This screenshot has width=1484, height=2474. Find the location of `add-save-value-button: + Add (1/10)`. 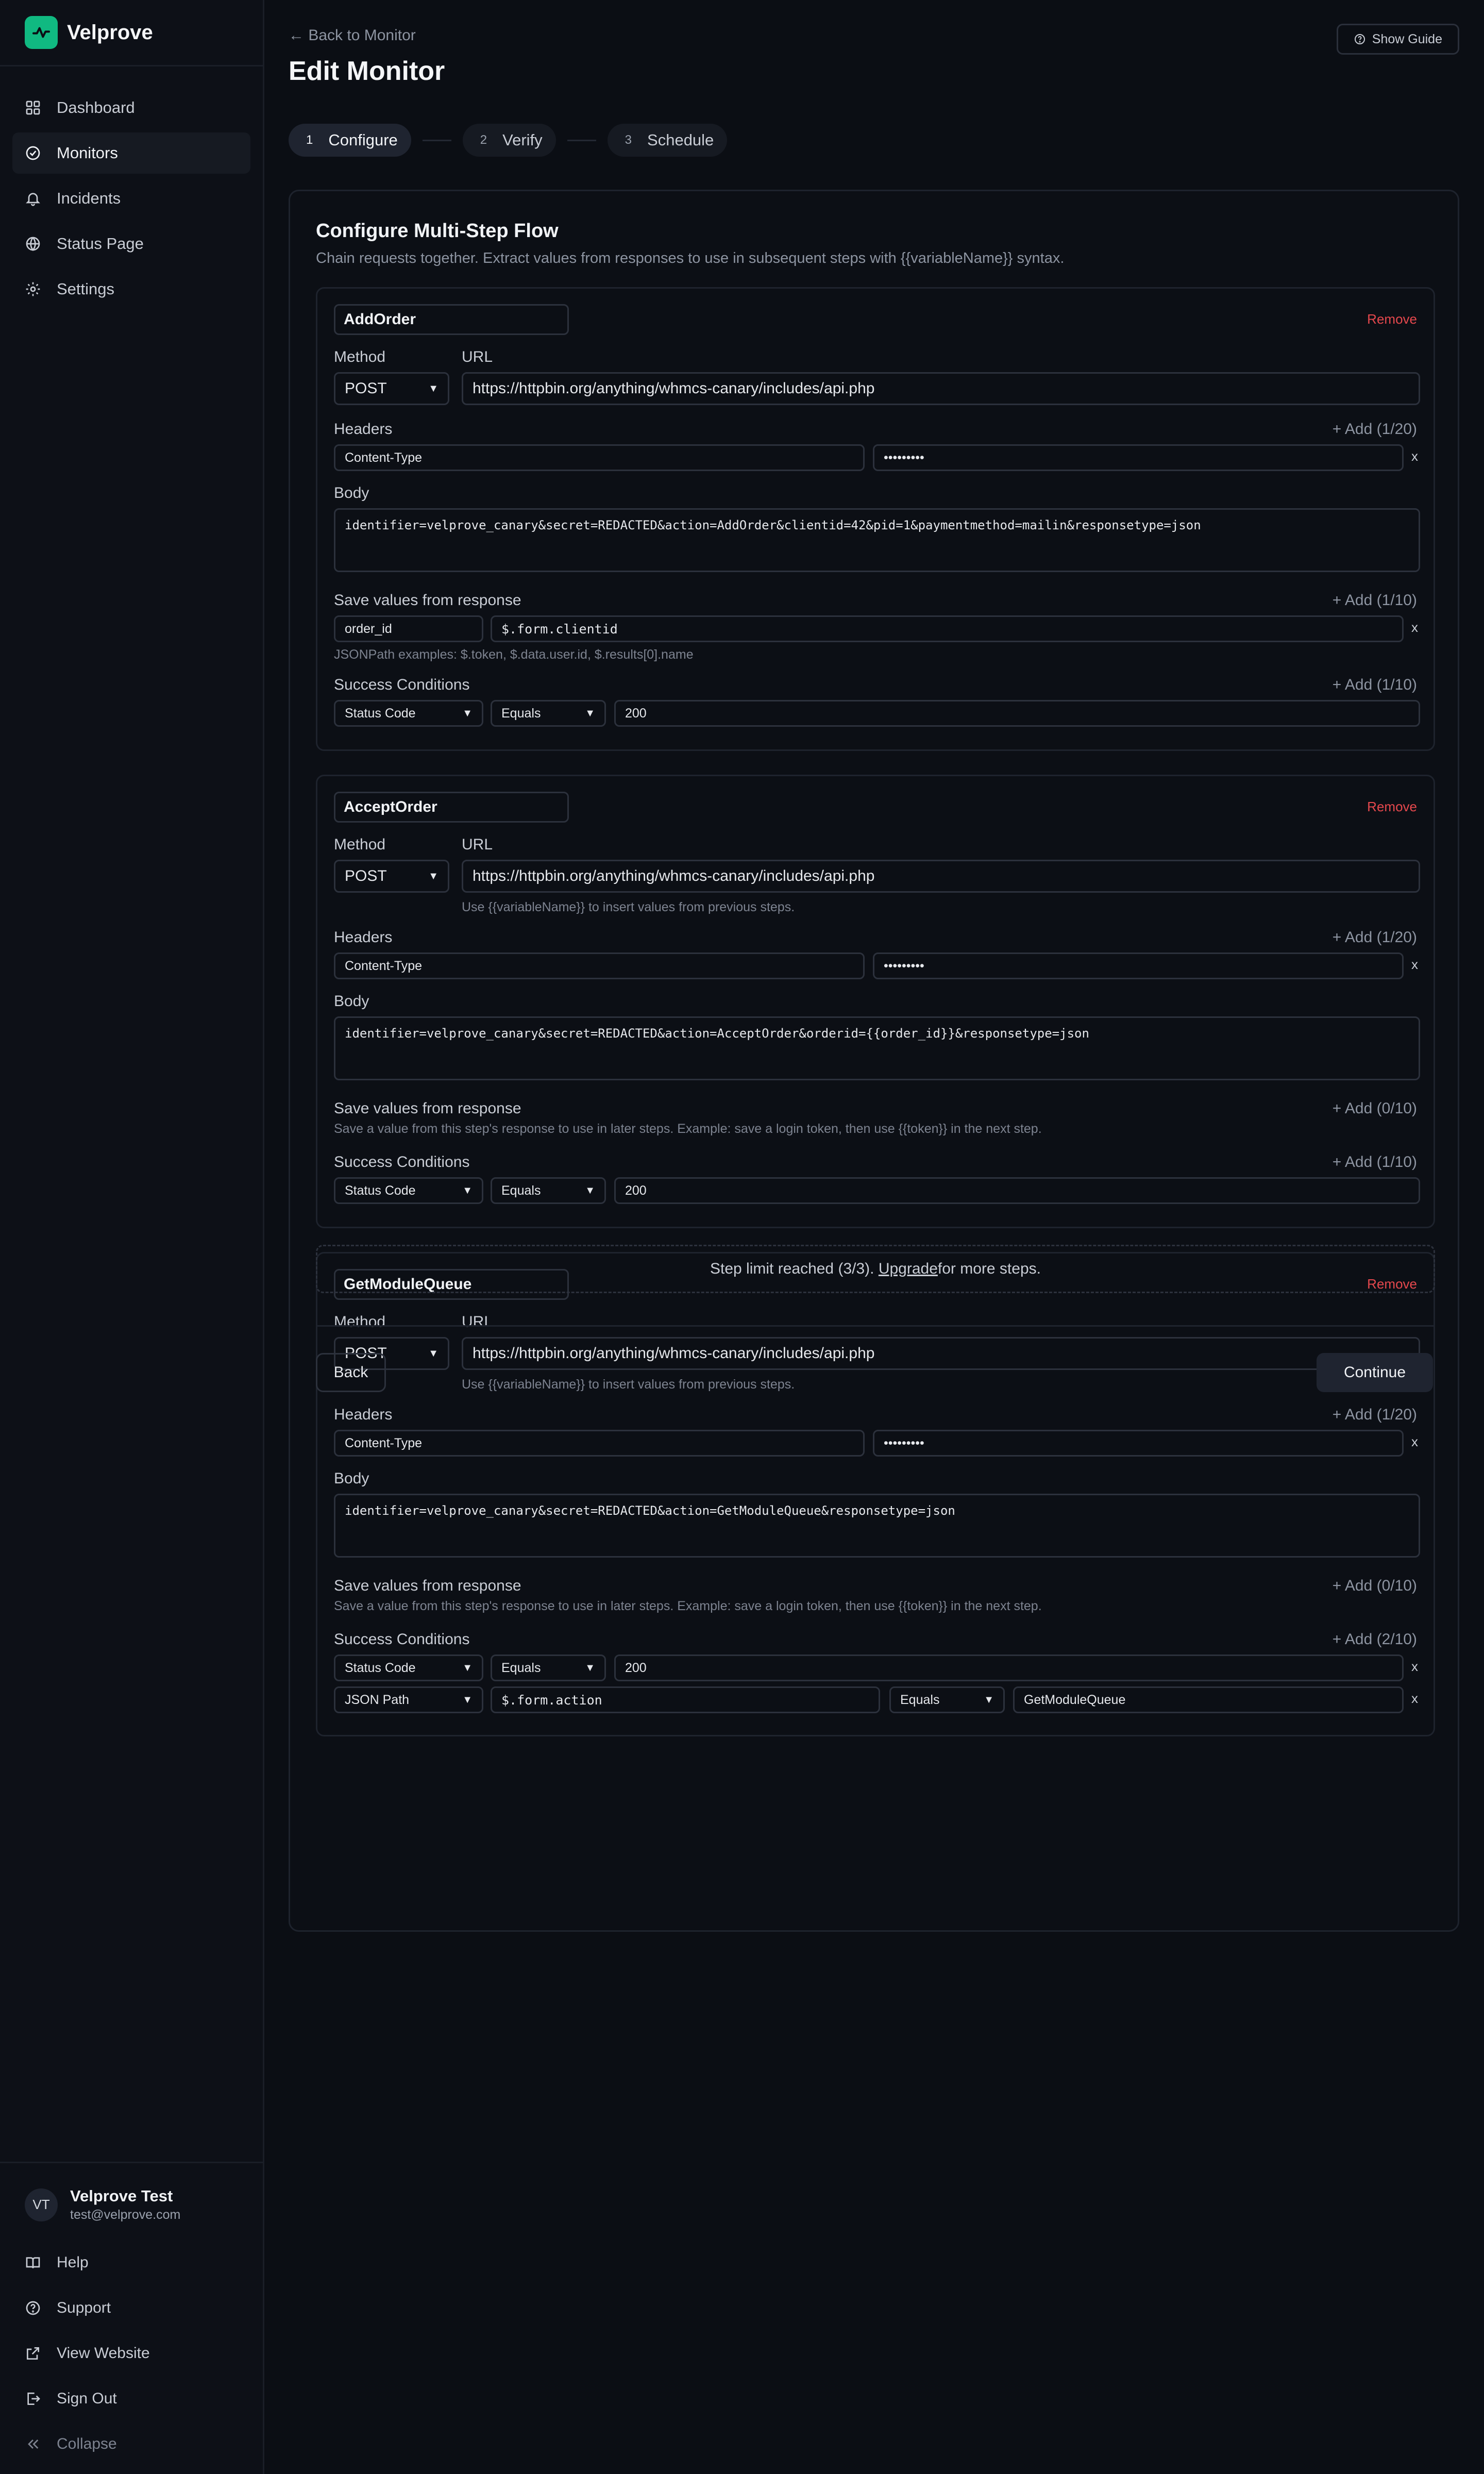

add-save-value-button: + Add (1/10) is located at coordinates (1375, 600).